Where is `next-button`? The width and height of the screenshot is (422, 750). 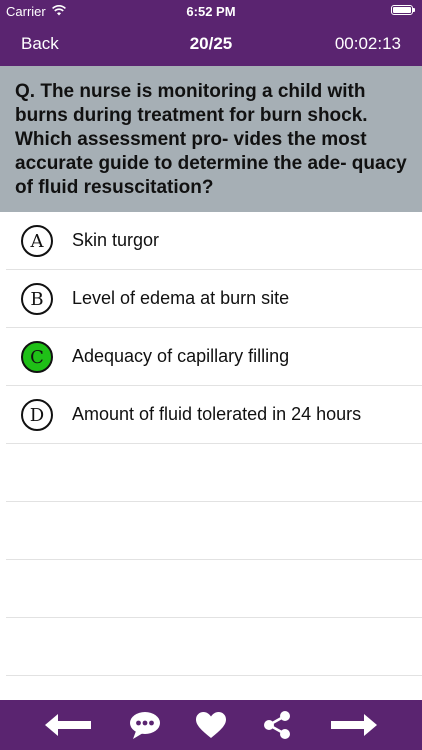 next-button is located at coordinates (354, 725).